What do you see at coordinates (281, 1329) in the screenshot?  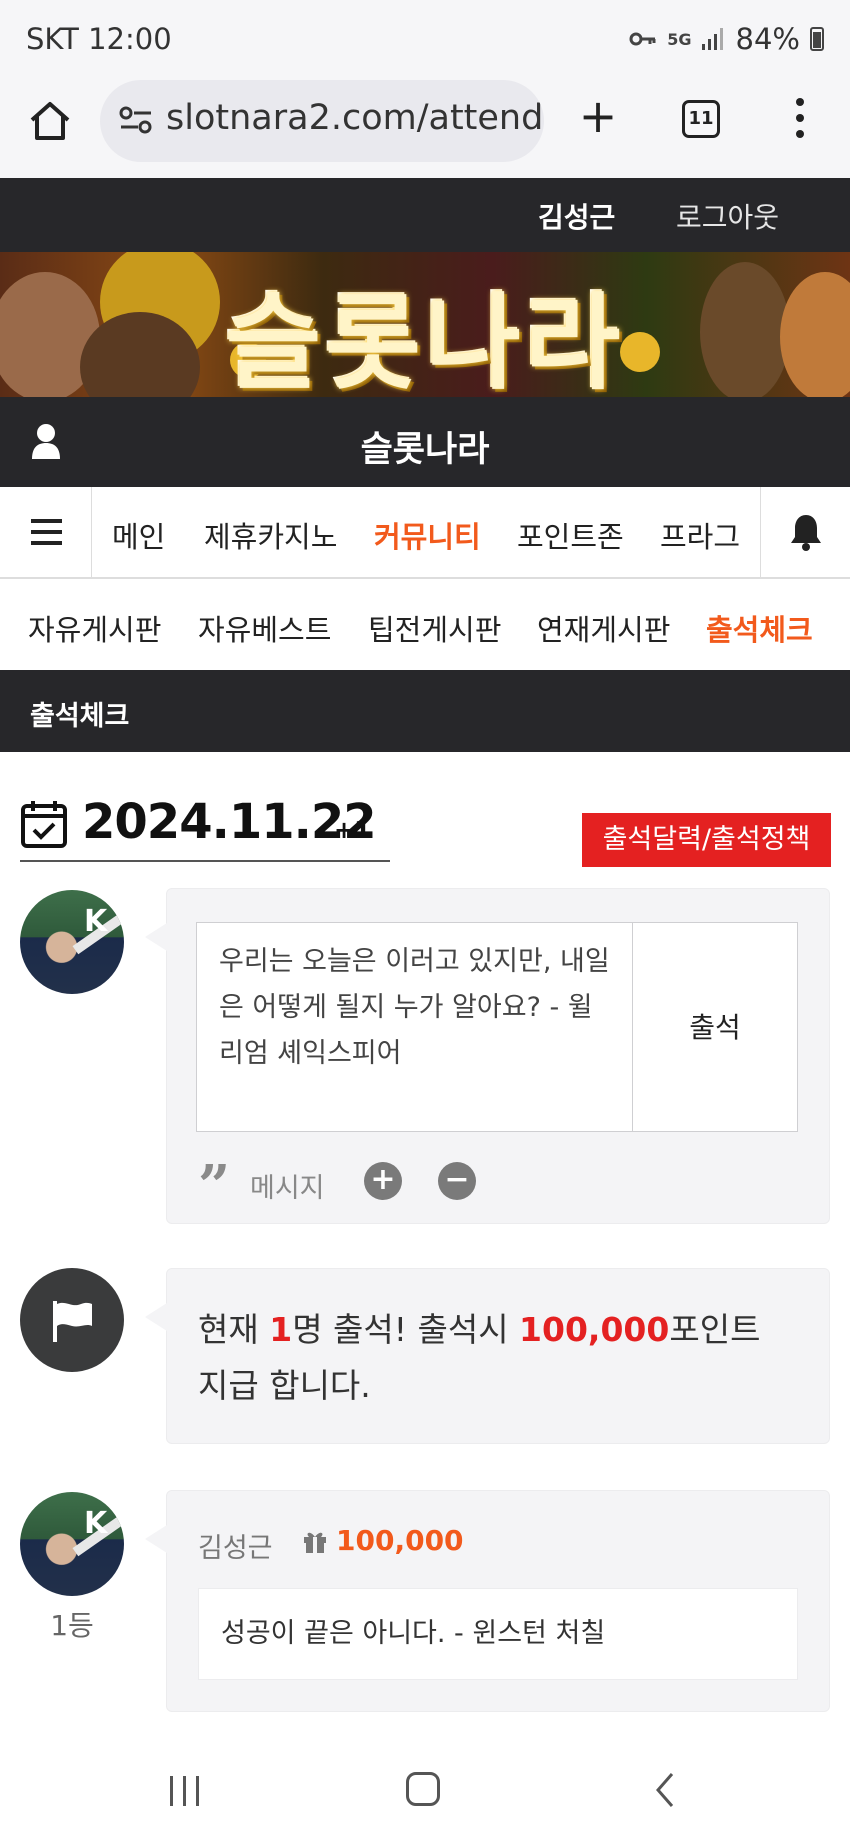 I see `attendee-count: 1` at bounding box center [281, 1329].